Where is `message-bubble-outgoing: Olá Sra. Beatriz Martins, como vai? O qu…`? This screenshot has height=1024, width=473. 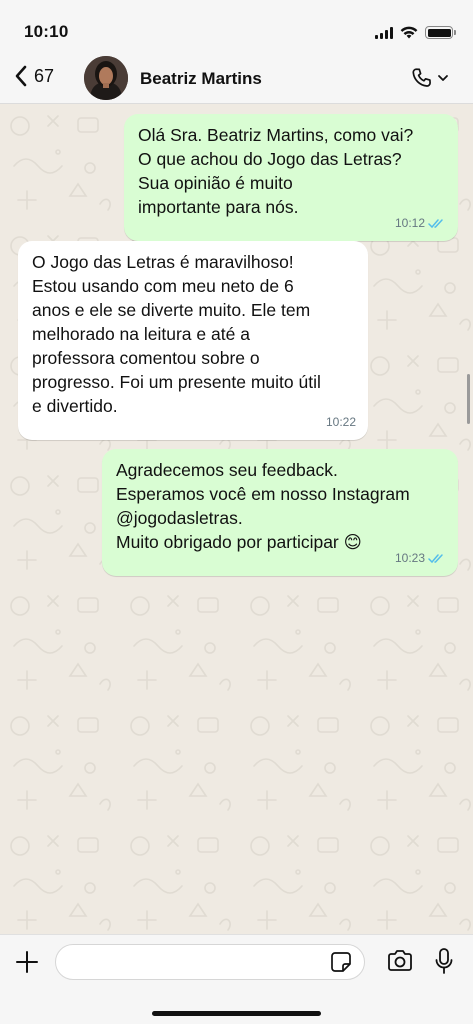
message-bubble-outgoing: Olá Sra. Beatriz Martins, como vai? O qu… is located at coordinates (291, 177).